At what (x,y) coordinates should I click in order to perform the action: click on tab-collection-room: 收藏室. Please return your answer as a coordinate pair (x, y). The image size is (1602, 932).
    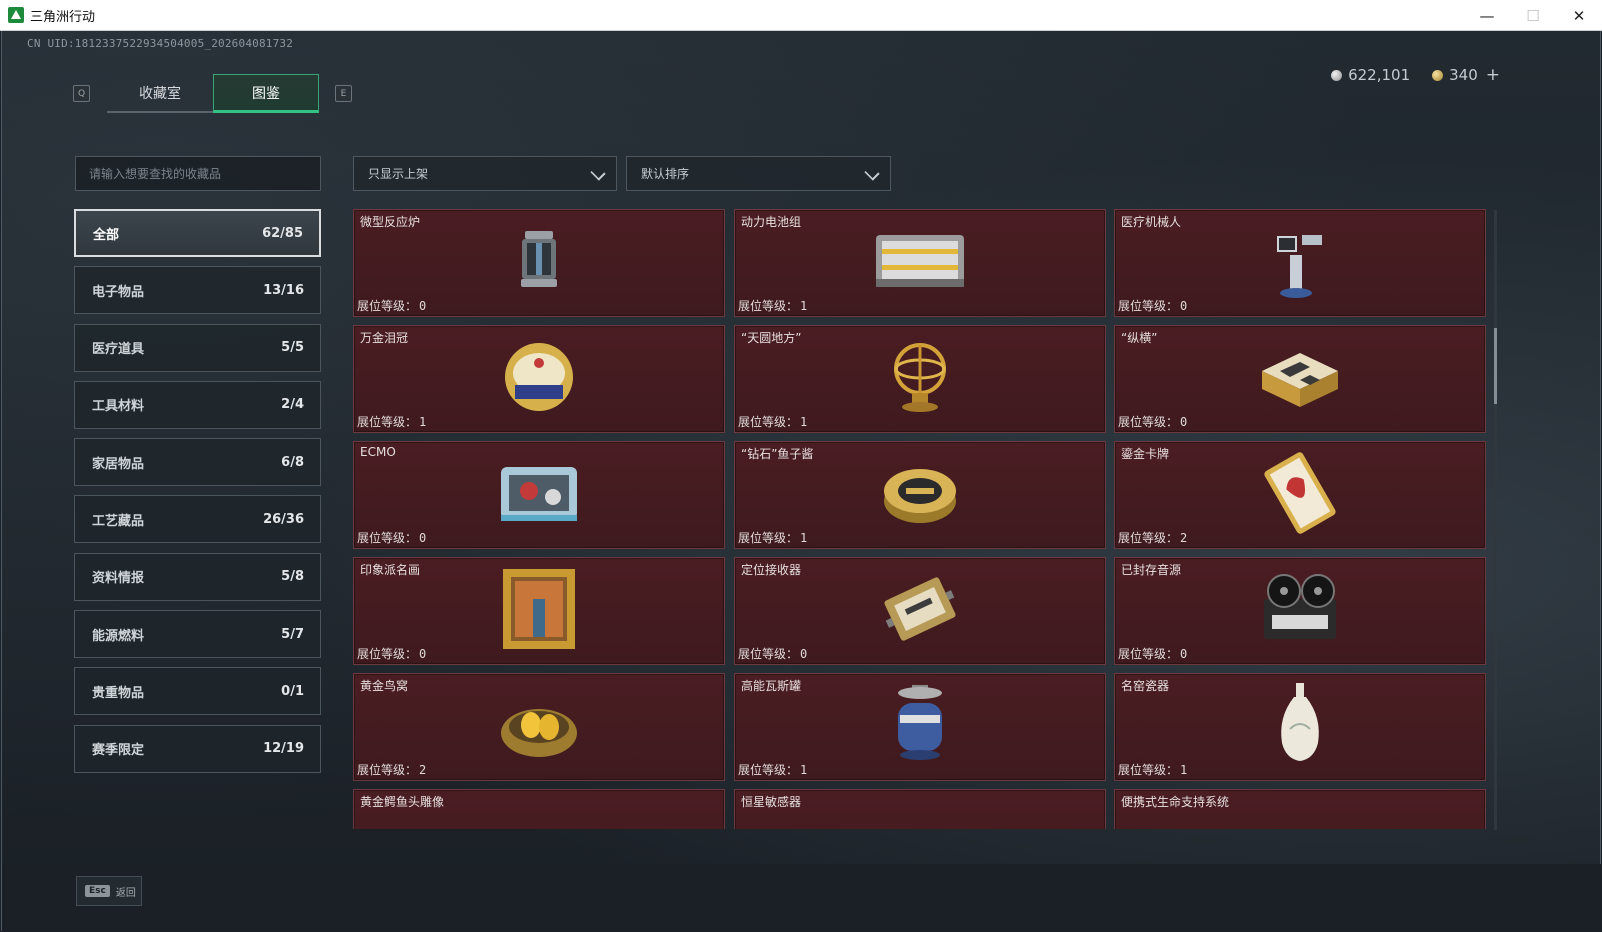
    Looking at the image, I should click on (160, 93).